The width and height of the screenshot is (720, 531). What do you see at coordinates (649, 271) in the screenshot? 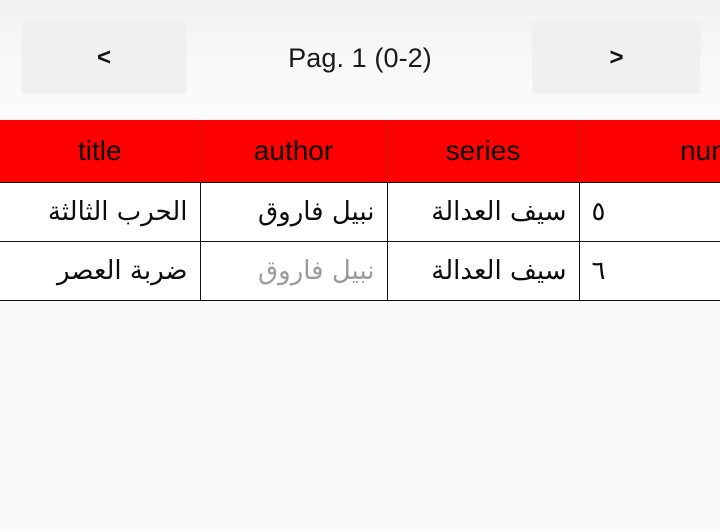
I see `cell-numero: ٦` at bounding box center [649, 271].